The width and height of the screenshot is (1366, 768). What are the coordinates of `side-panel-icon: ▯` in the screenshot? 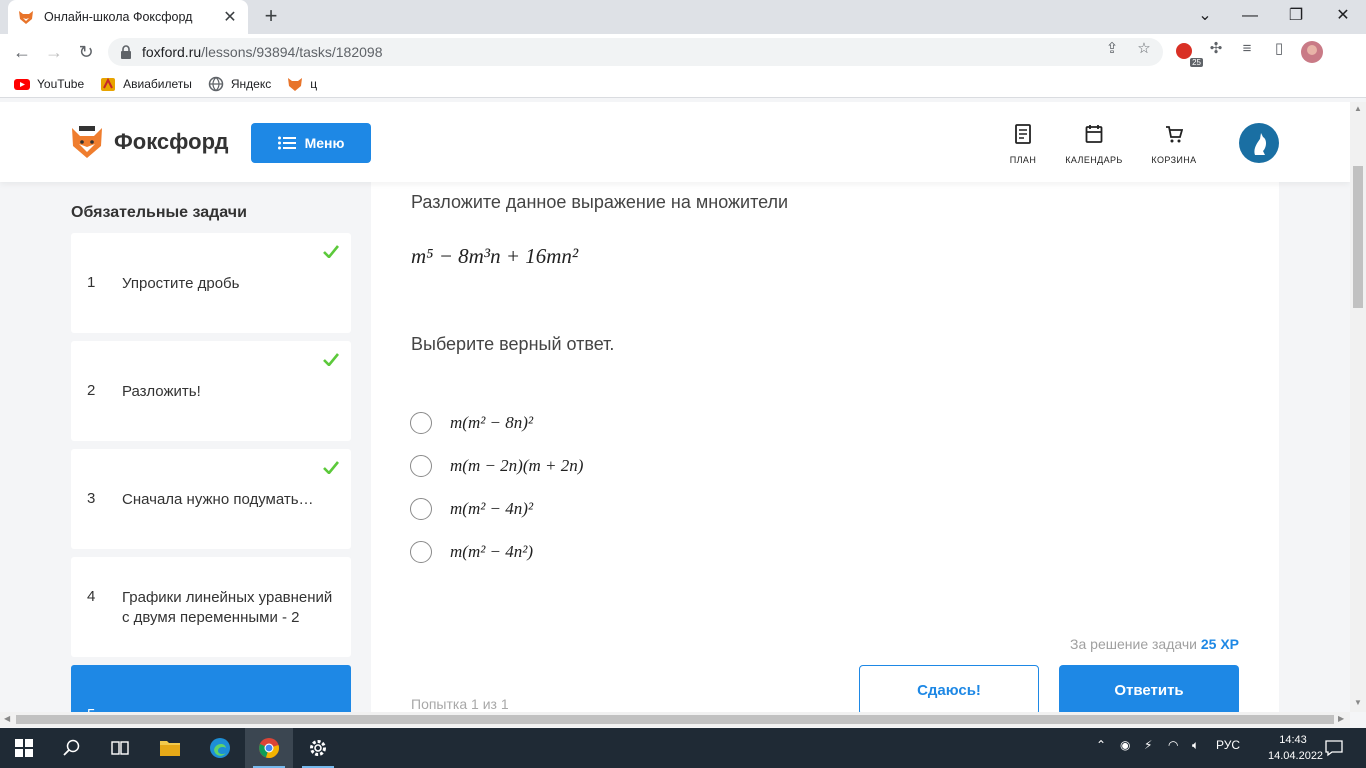 It's located at (1279, 49).